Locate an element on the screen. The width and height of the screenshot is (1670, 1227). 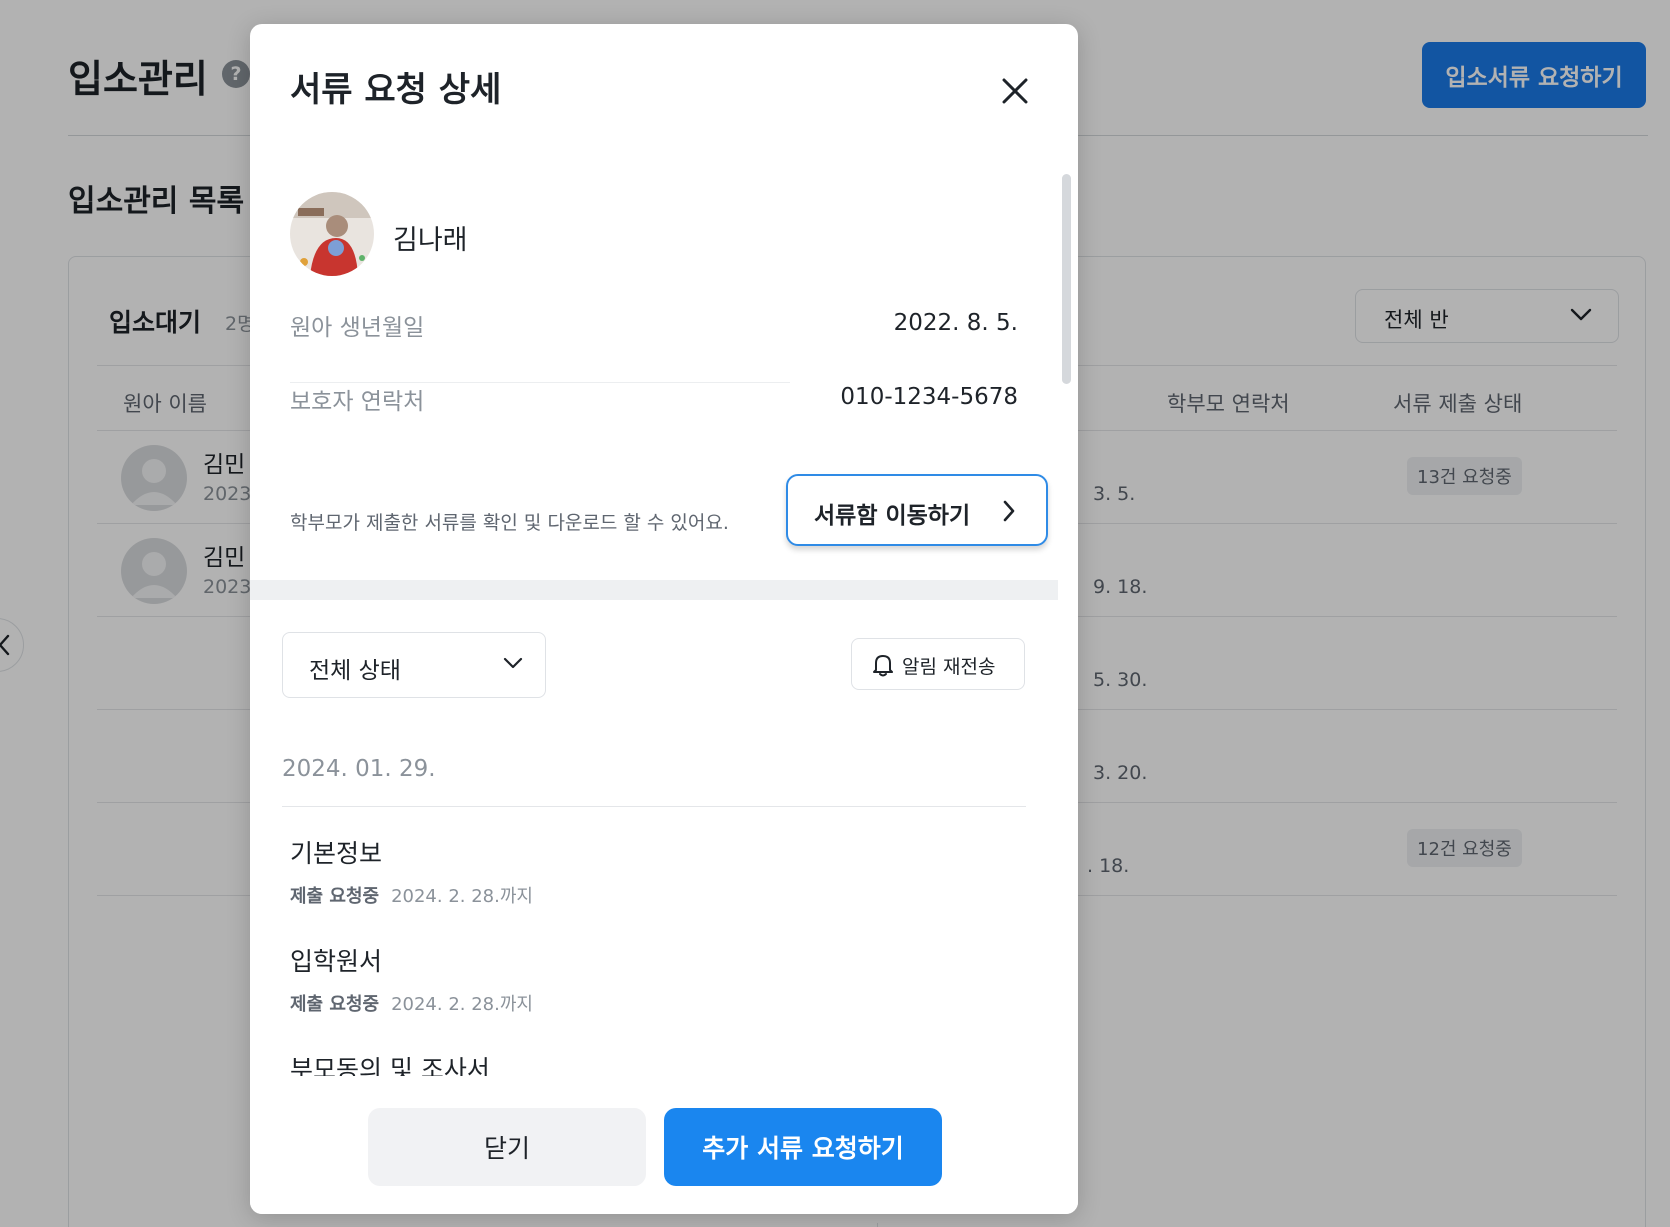
request-group-date: 2024. 01. 29. is located at coordinates (359, 769).